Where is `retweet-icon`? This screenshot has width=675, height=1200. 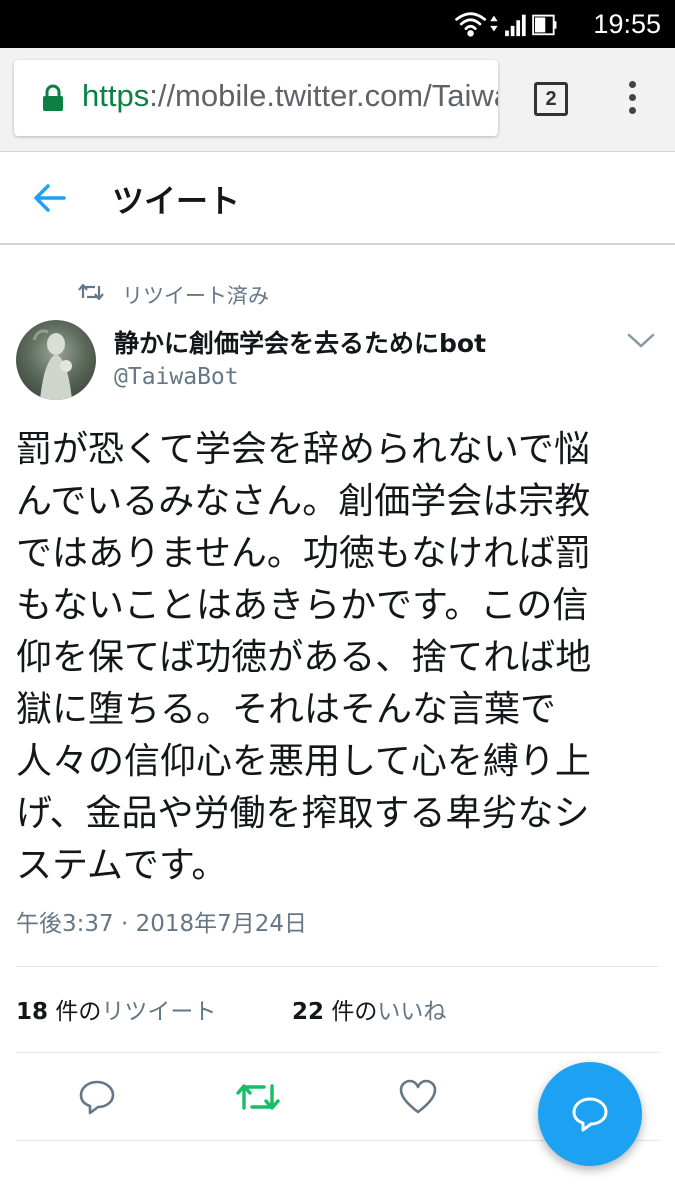 retweet-icon is located at coordinates (258, 1097).